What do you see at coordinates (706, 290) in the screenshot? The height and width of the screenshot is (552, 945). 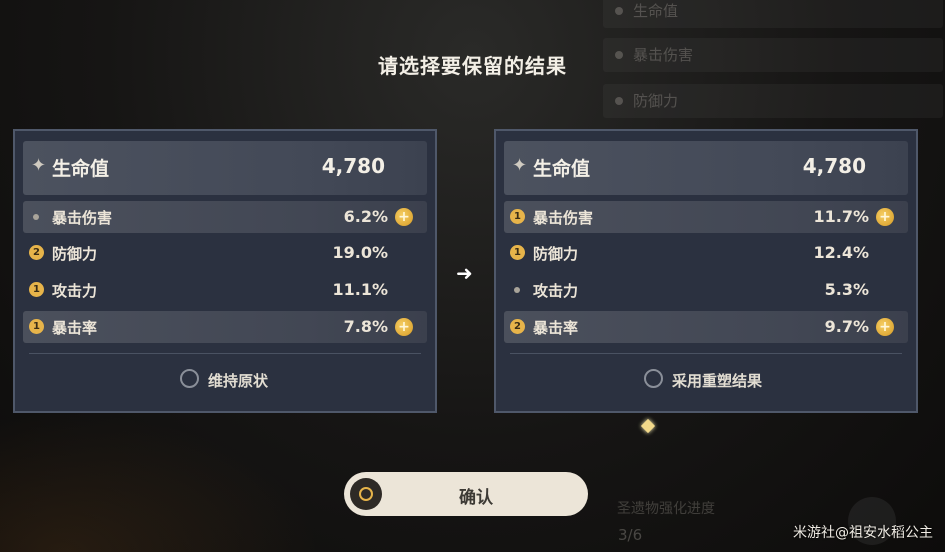 I see `sub-stat-row: 攻击力 5.3%` at bounding box center [706, 290].